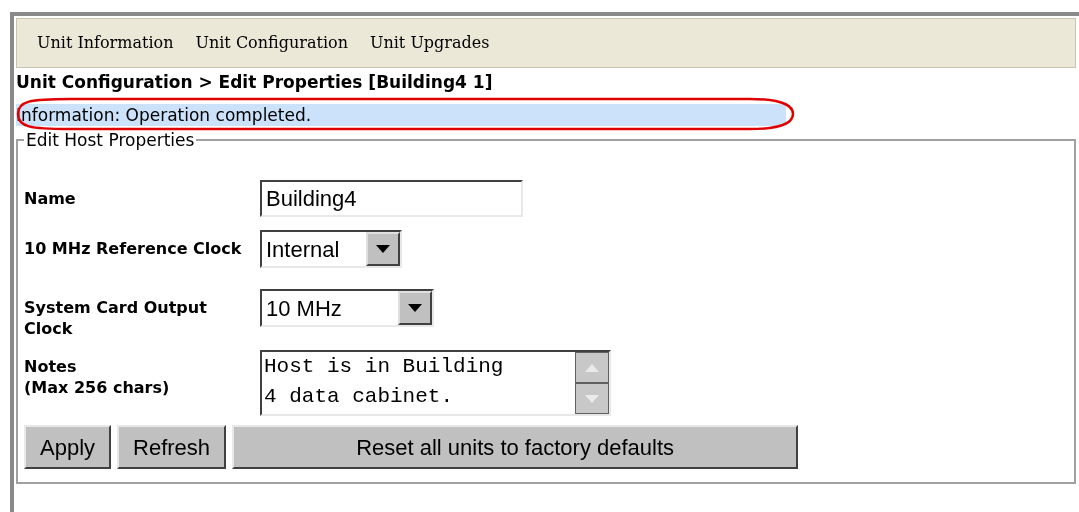 The height and width of the screenshot is (512, 1079). I want to click on menu-item: Unit Information, so click(105, 43).